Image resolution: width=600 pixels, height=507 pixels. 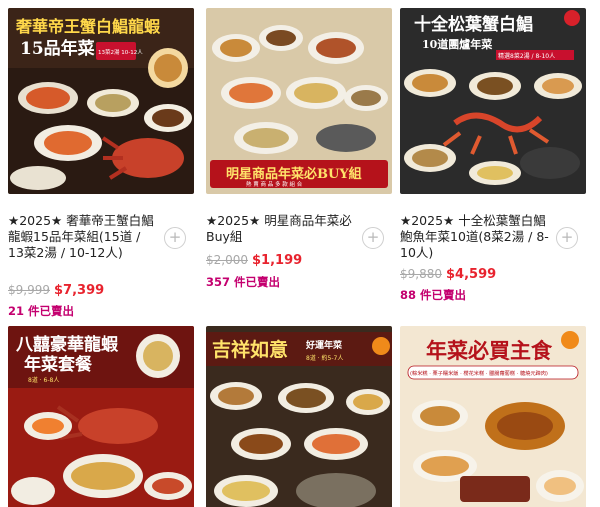 I want to click on product-title: ★2025★ 十全松葉蟹白鯧鮑魚年菜10道(8菜2湯 / 8-10人), so click(x=475, y=237).